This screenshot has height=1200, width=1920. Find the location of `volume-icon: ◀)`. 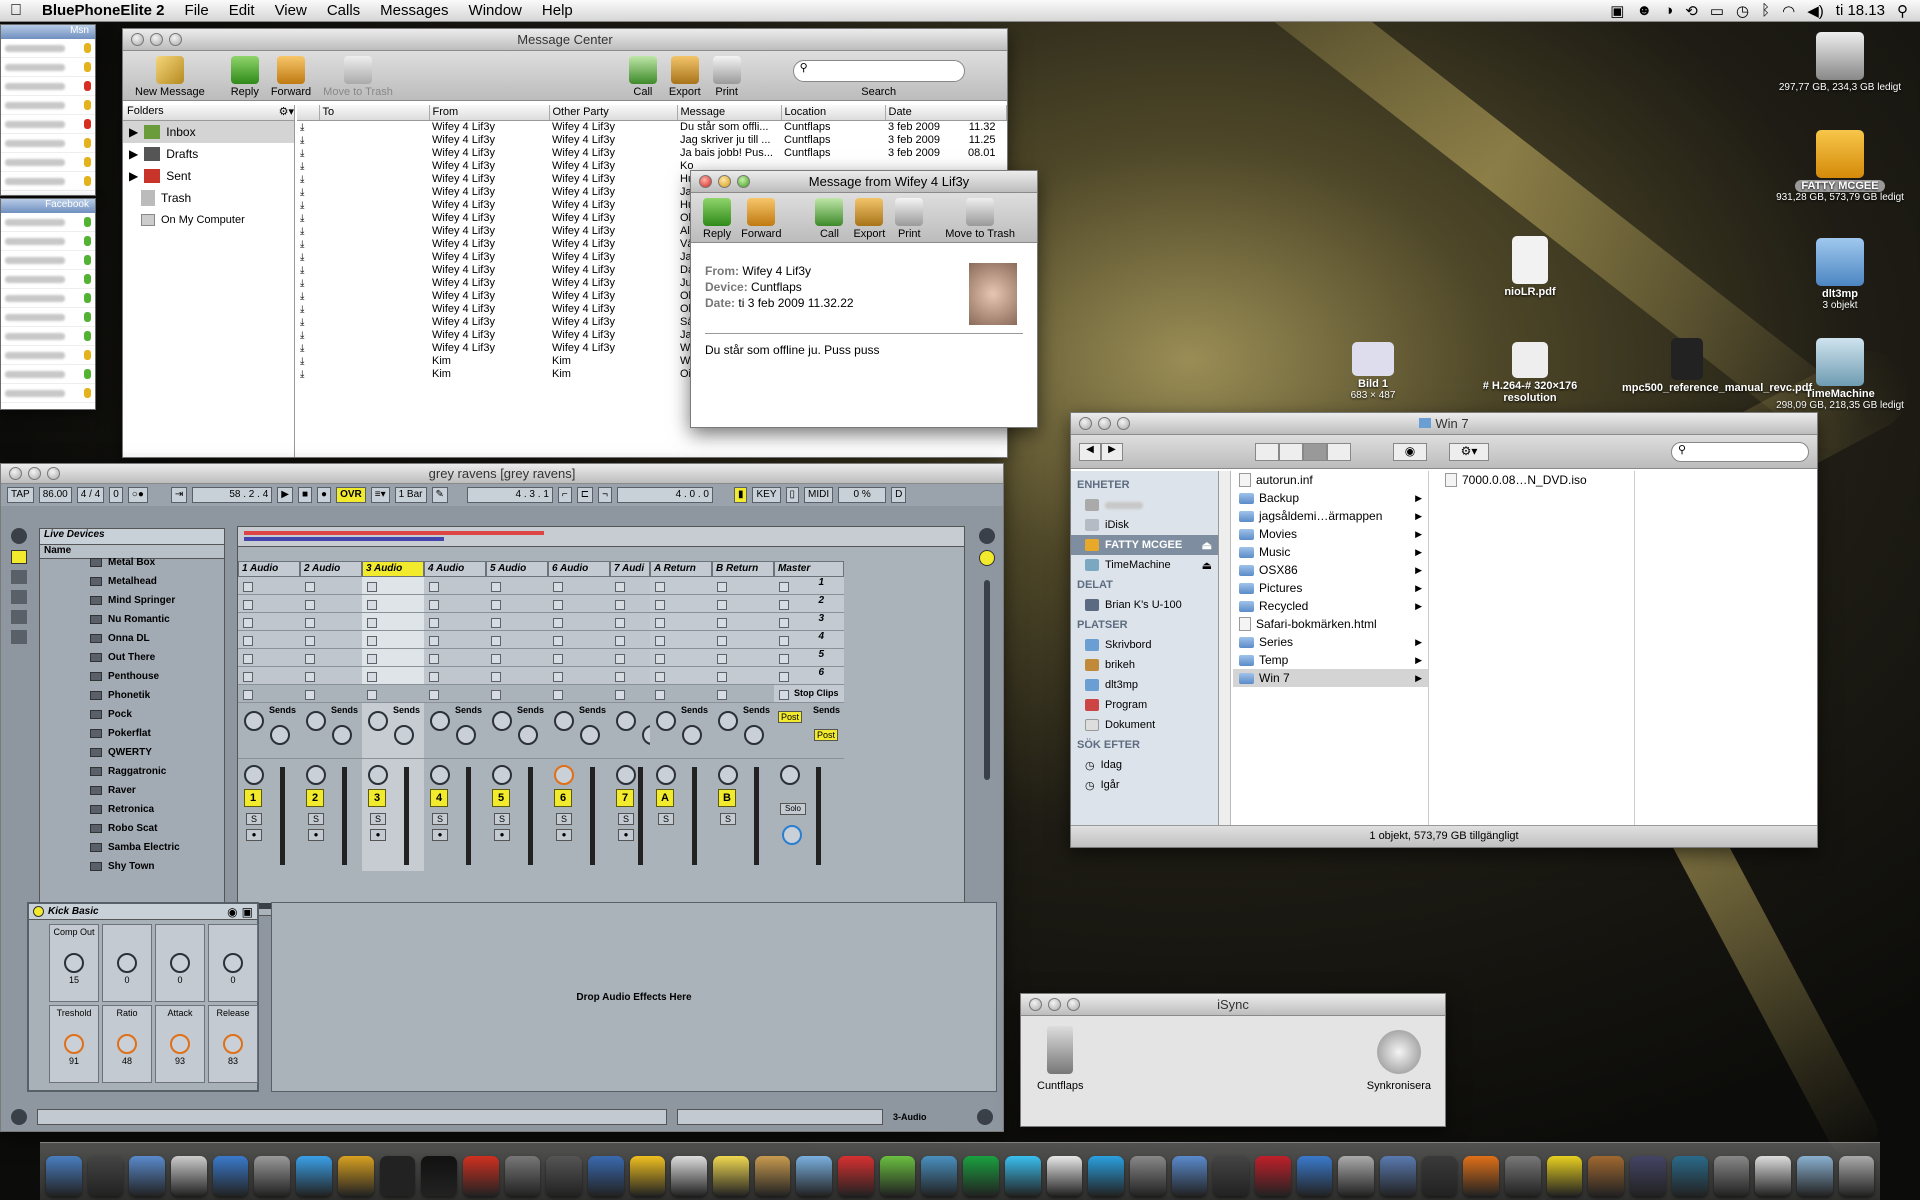

volume-icon: ◀) is located at coordinates (1815, 11).